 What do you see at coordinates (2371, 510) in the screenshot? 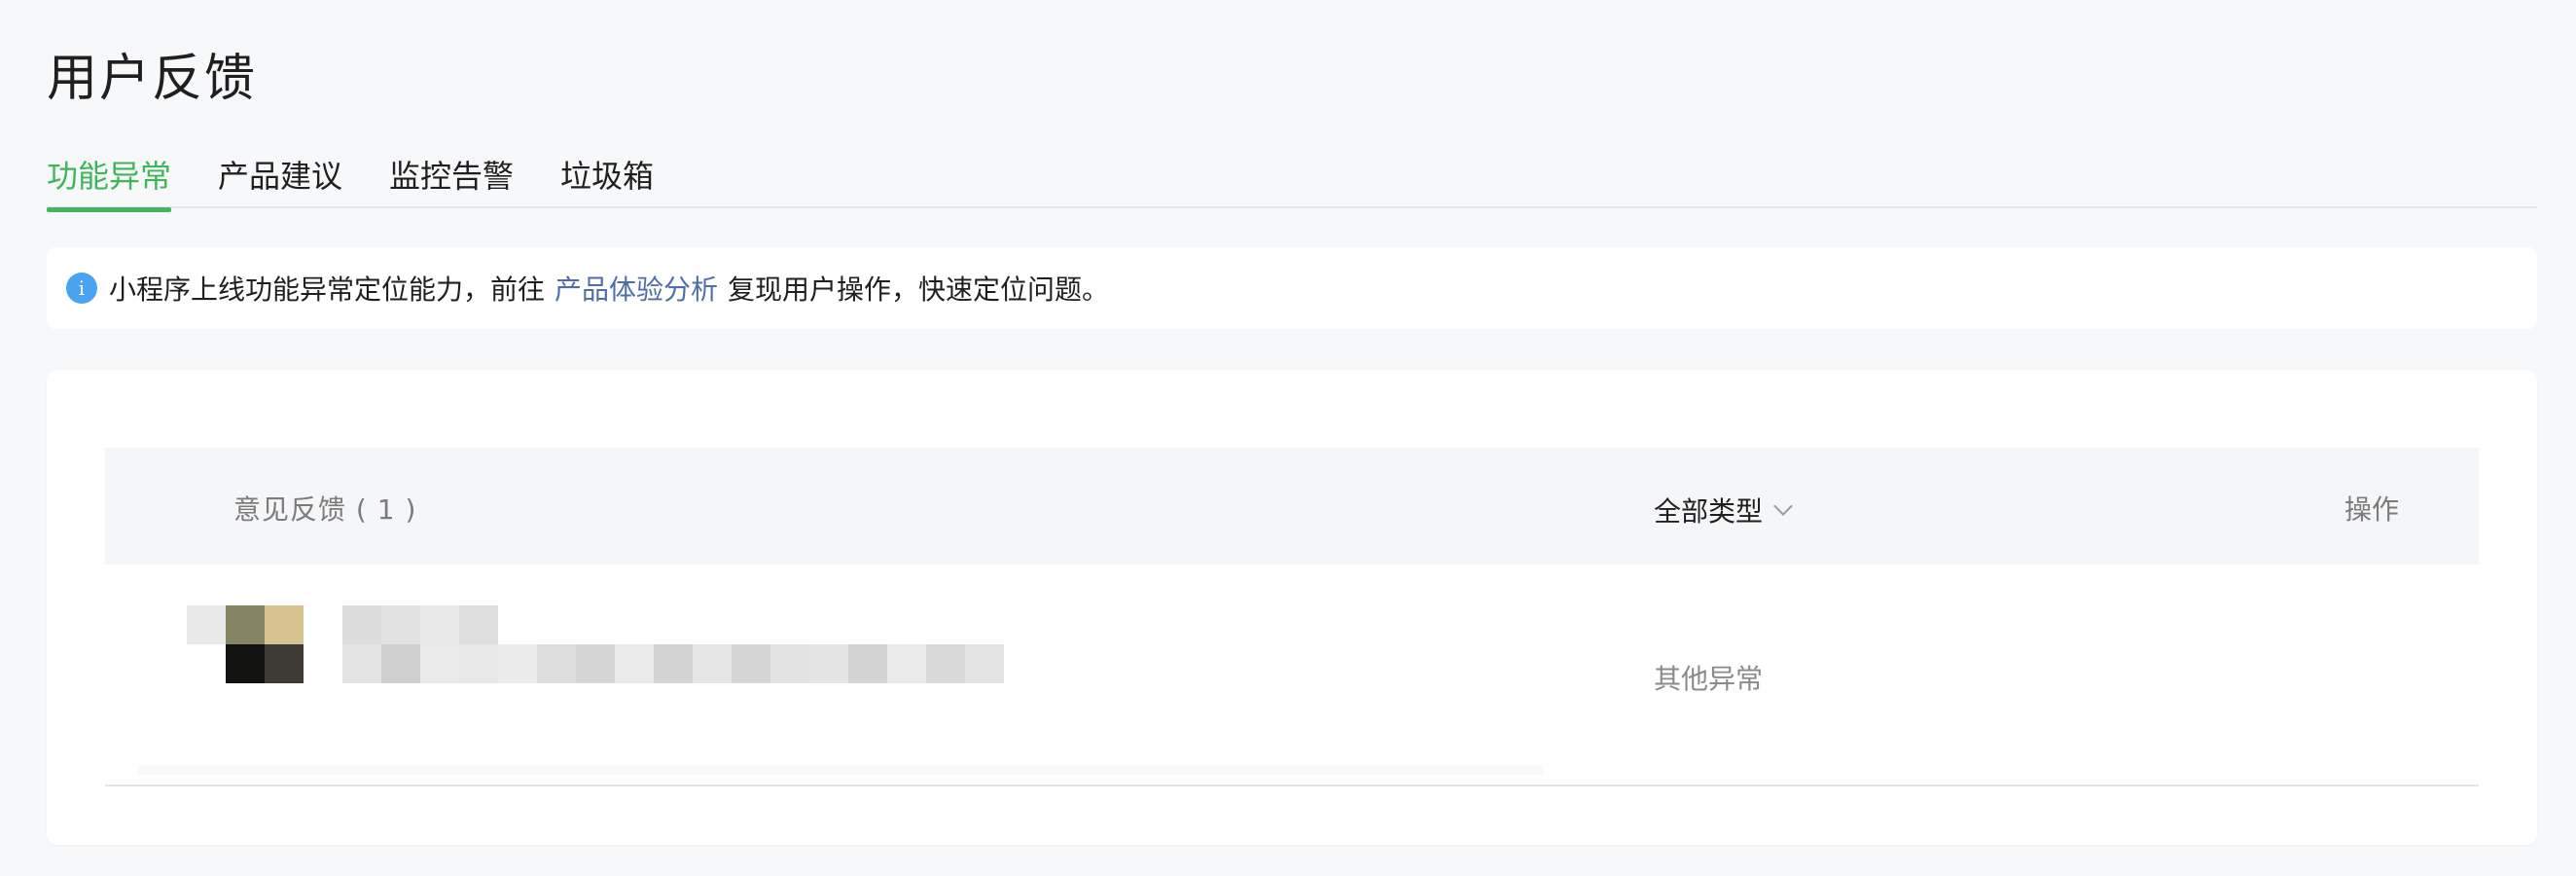
I see `action-column-header: 操作` at bounding box center [2371, 510].